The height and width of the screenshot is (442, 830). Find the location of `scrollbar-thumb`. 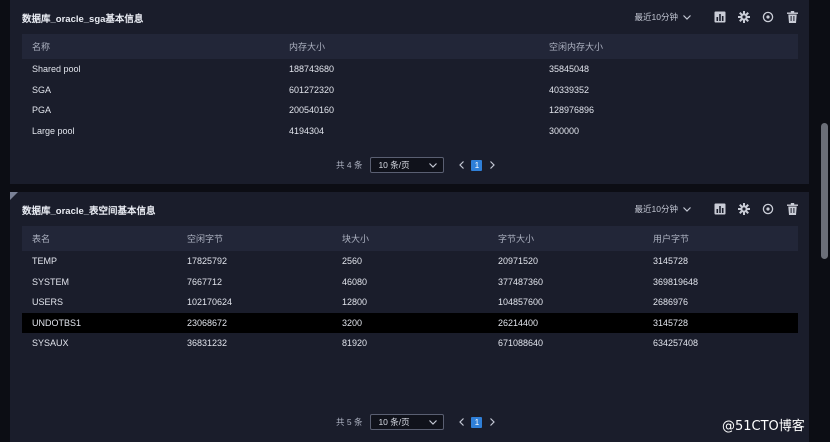

scrollbar-thumb is located at coordinates (824, 191).